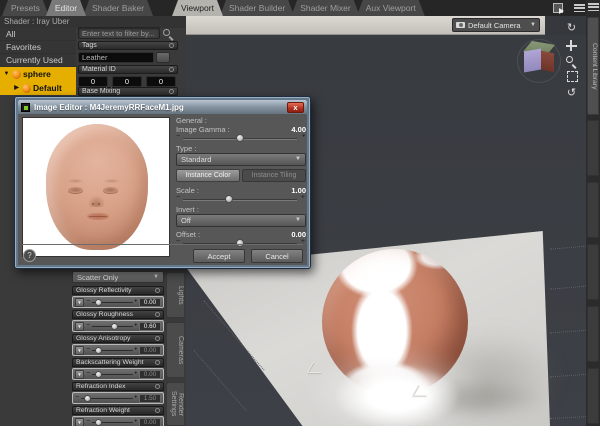  Describe the element at coordinates (558, 8) in the screenshot. I see `node-selection-tool-icon` at that location.